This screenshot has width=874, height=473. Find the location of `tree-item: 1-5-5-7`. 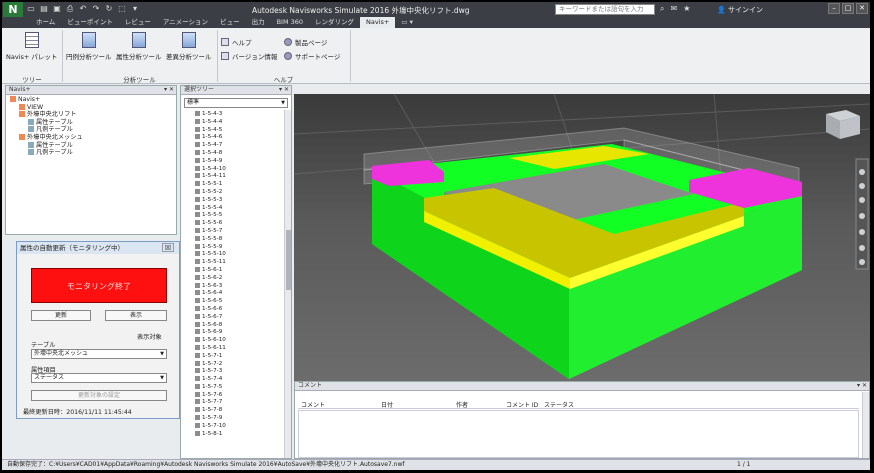

tree-item: 1-5-5-7 is located at coordinates (238, 231).